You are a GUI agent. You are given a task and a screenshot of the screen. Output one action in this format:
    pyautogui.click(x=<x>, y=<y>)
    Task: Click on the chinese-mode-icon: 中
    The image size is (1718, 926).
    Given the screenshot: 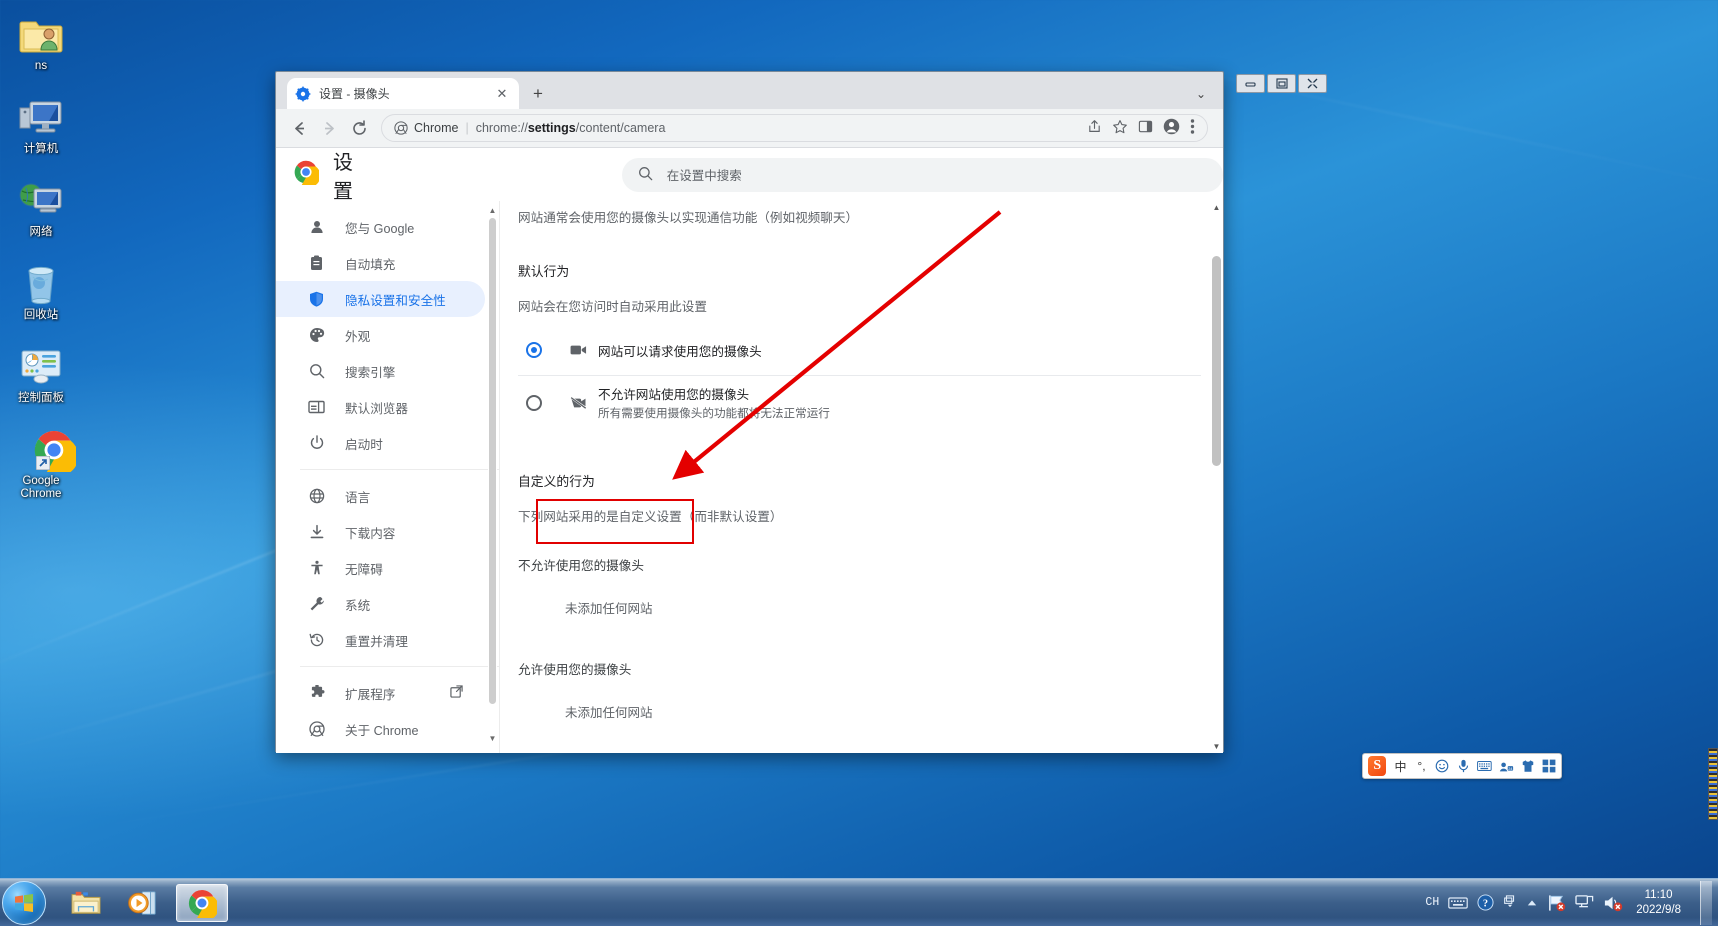 What is the action you would take?
    pyautogui.click(x=1400, y=766)
    